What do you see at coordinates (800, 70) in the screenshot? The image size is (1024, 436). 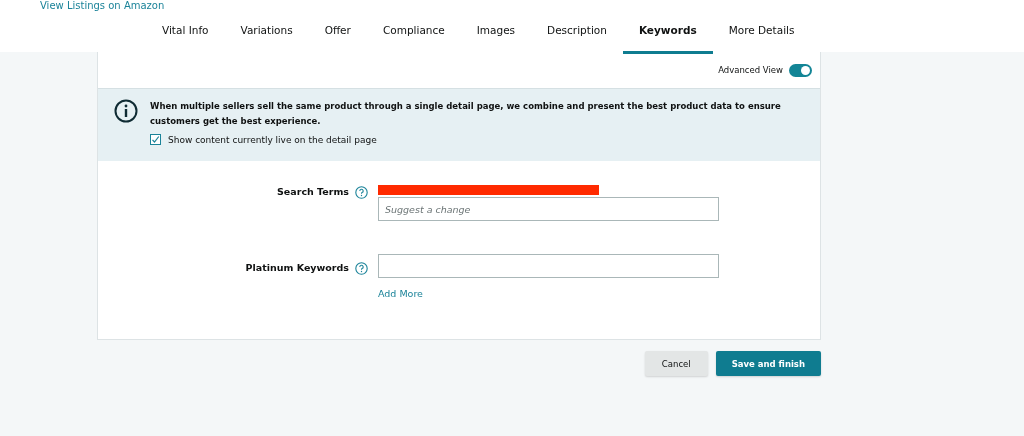 I see `advanced-view-switch` at bounding box center [800, 70].